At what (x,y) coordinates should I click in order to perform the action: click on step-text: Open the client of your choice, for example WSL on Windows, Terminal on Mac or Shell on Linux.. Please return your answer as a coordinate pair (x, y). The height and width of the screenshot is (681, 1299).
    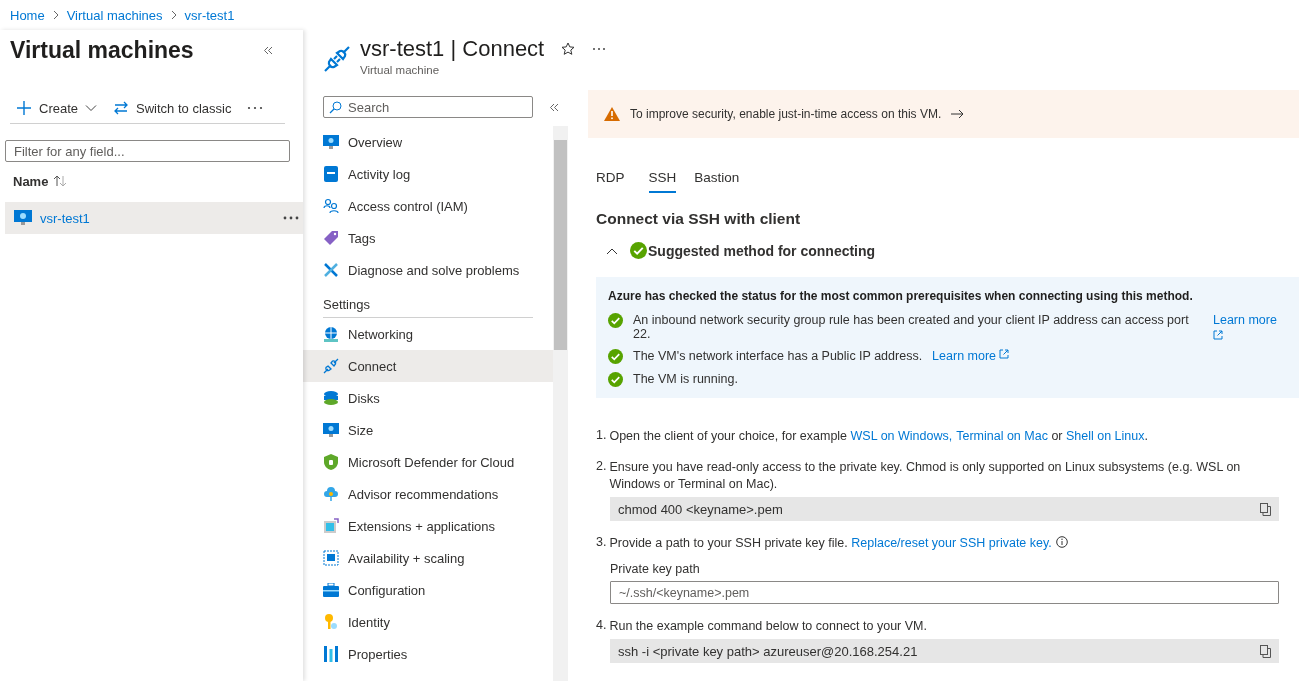
    Looking at the image, I should click on (879, 436).